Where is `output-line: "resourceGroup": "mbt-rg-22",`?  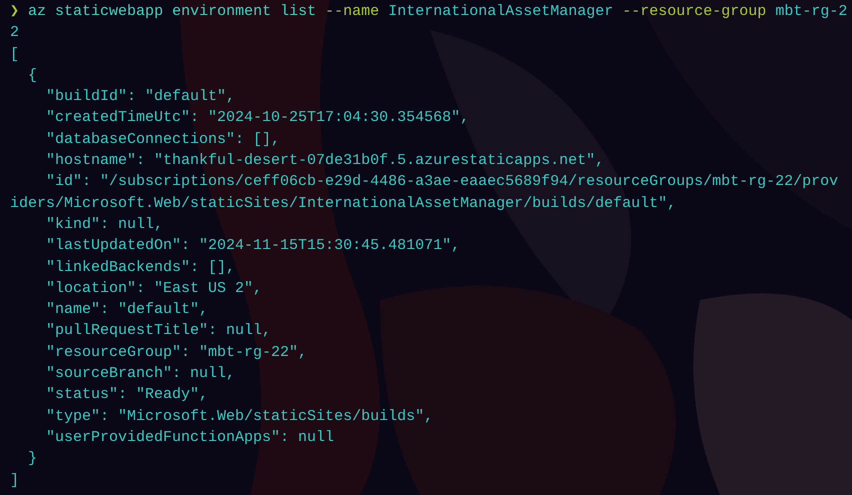 output-line: "resourceGroup": "mbt-rg-22", is located at coordinates (176, 352).